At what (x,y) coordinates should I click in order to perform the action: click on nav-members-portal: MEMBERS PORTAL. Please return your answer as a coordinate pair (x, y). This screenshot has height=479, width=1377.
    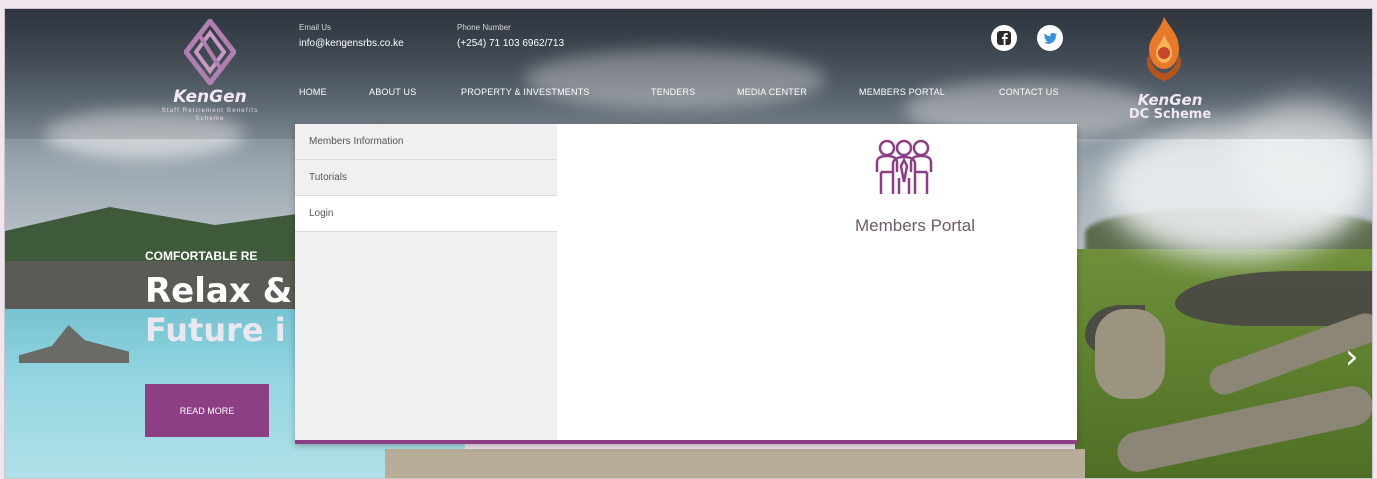
    Looking at the image, I should click on (902, 92).